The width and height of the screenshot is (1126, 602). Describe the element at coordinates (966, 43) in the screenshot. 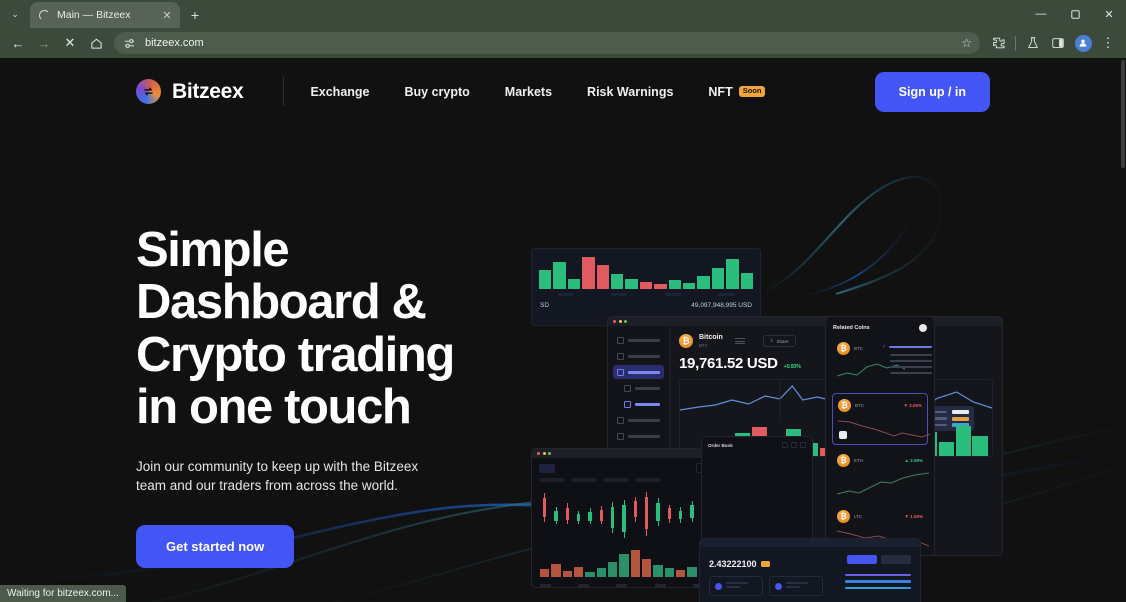

I see `bookmark-star-icon: ☆` at that location.